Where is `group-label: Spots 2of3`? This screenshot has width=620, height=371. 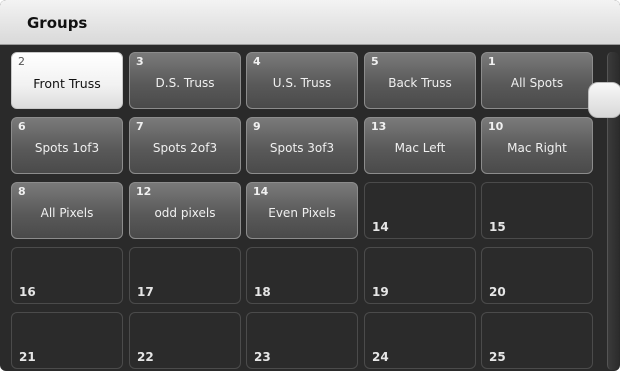
group-label: Spots 2of3 is located at coordinates (185, 148).